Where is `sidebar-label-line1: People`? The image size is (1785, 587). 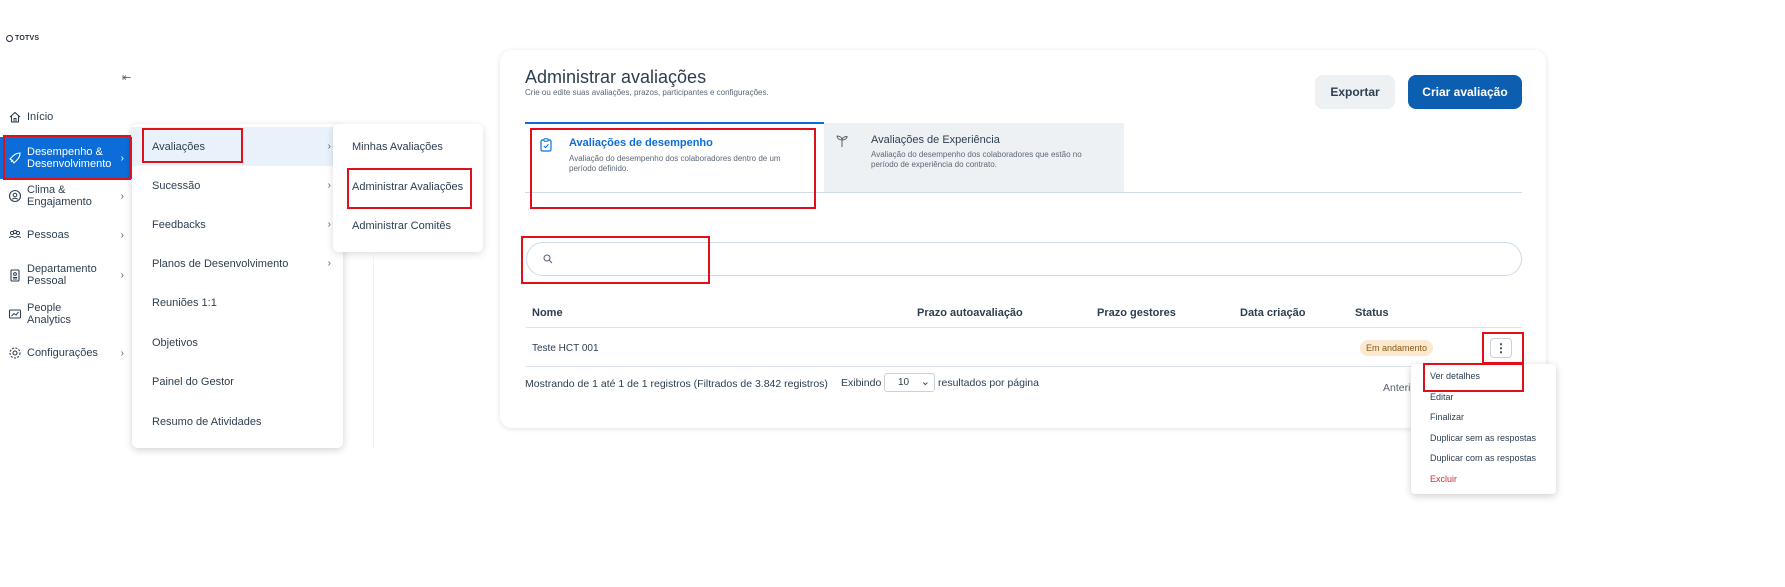
sidebar-label-line1: People is located at coordinates (44, 308).